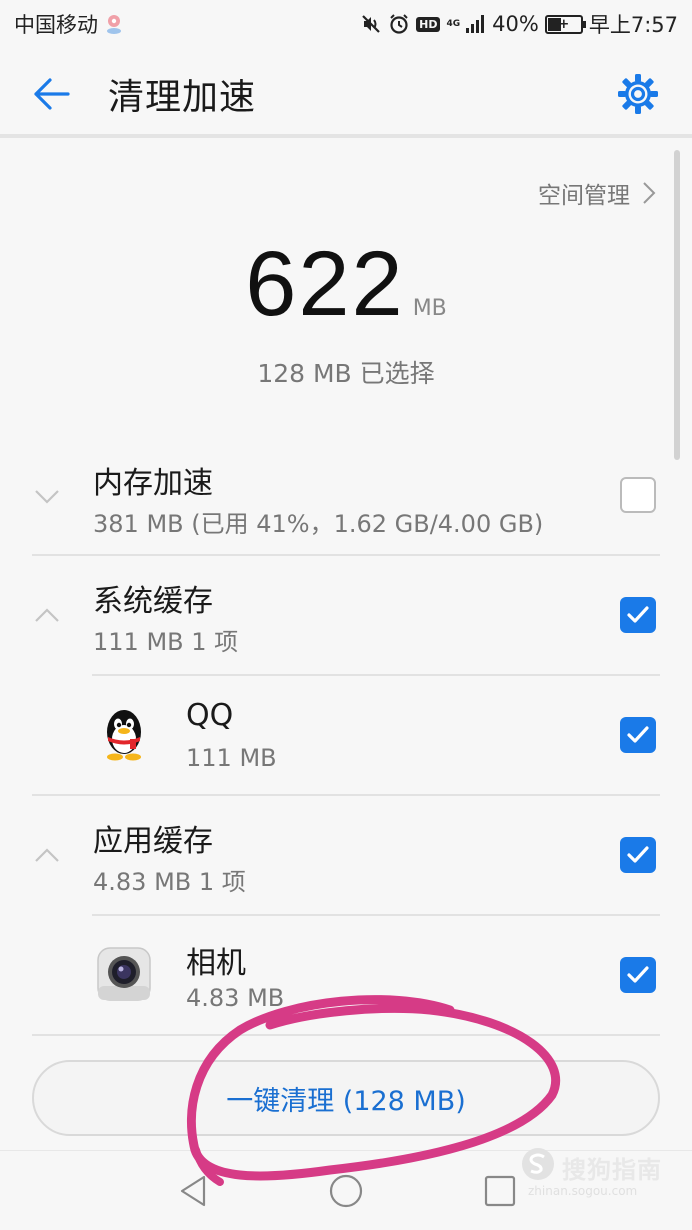  Describe the element at coordinates (124, 974) in the screenshot. I see `camera-icon` at that location.